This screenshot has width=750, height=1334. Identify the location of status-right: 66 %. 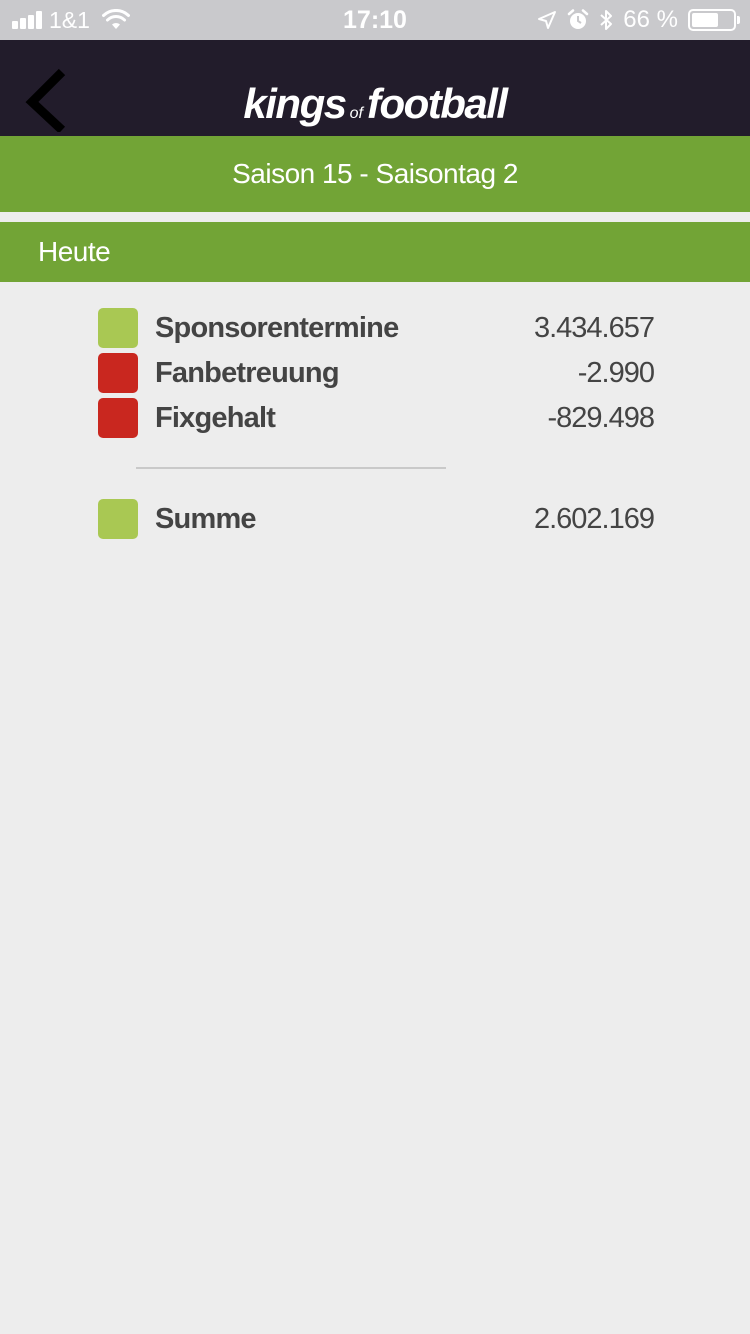
(638, 20).